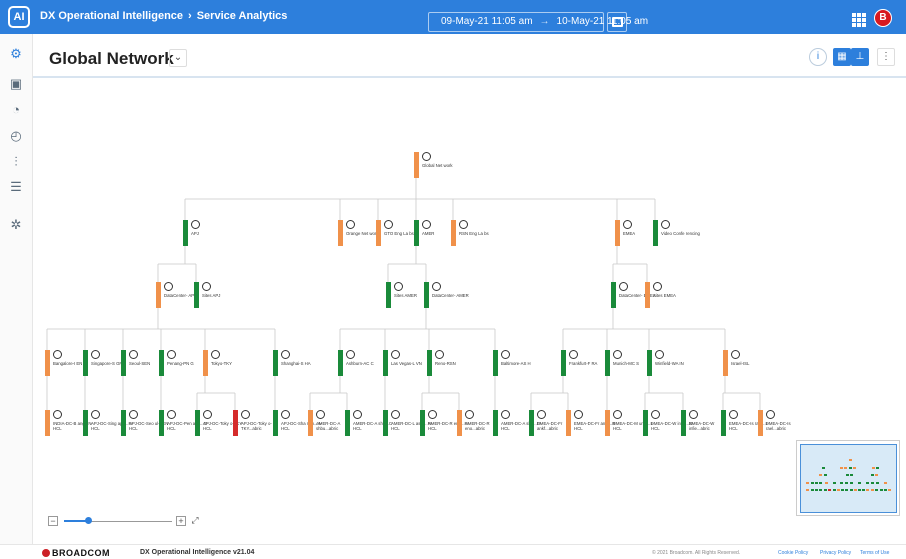  I want to click on node-label: APJ, so click(195, 233).